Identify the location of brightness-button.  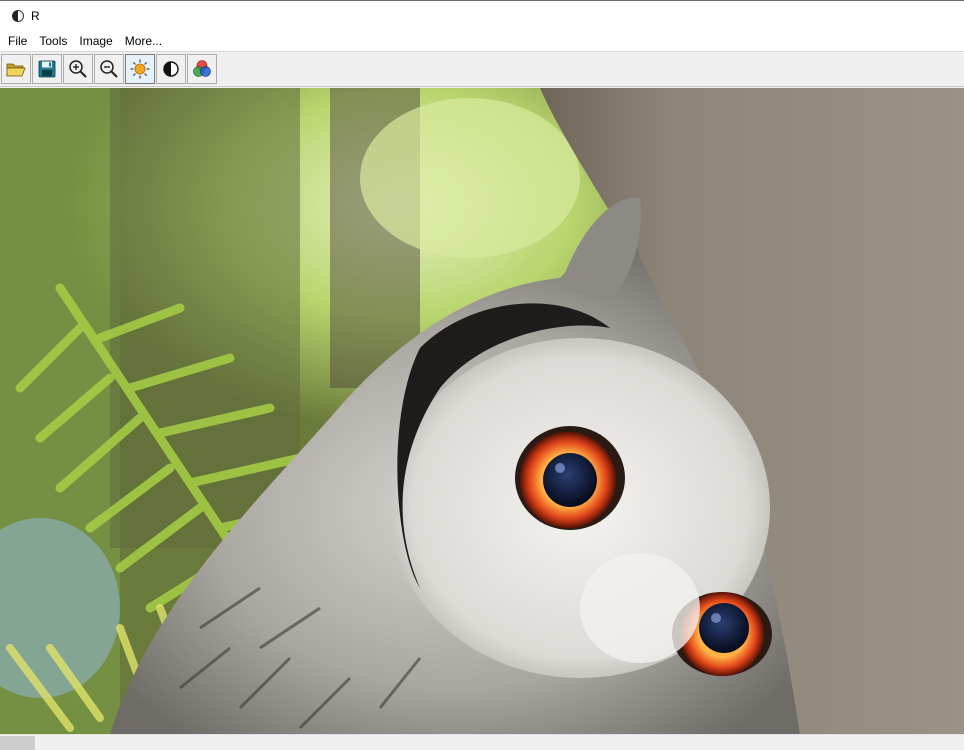
(140, 69).